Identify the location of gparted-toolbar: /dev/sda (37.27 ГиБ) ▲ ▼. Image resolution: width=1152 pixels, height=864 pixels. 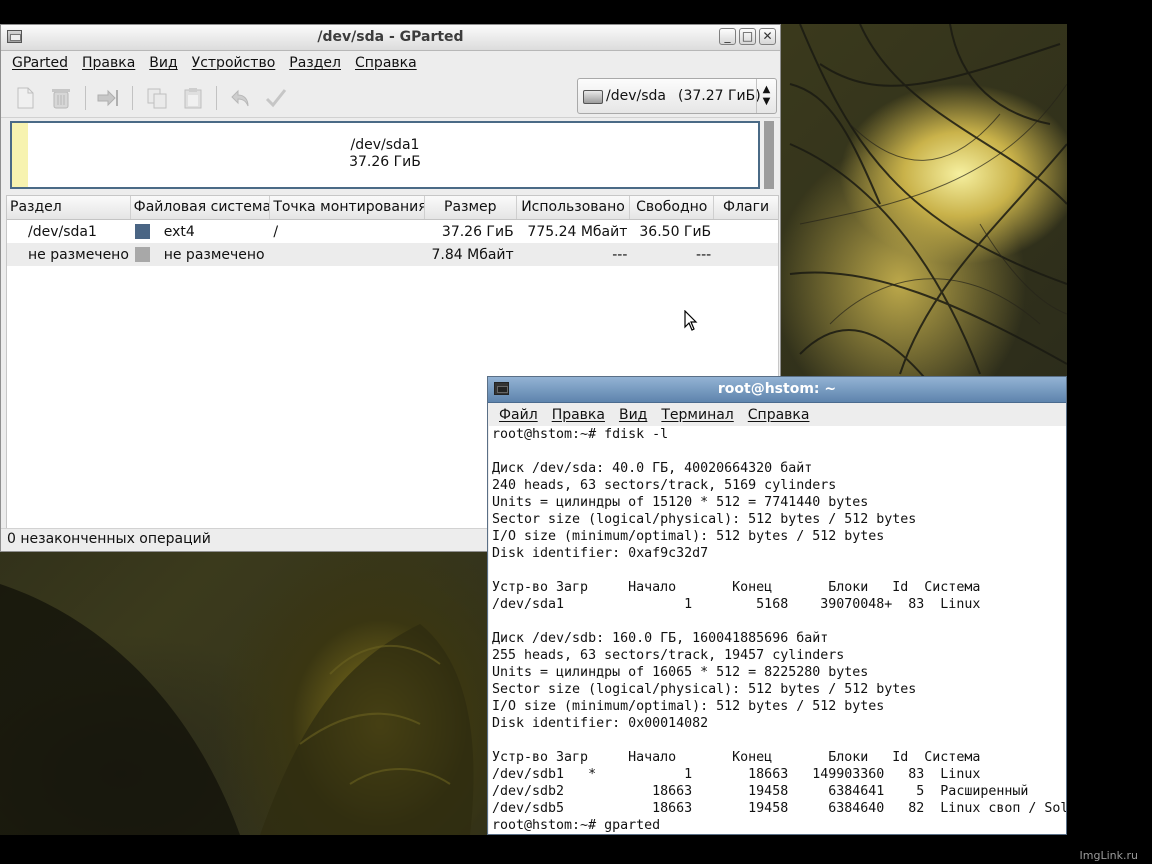
(390, 96).